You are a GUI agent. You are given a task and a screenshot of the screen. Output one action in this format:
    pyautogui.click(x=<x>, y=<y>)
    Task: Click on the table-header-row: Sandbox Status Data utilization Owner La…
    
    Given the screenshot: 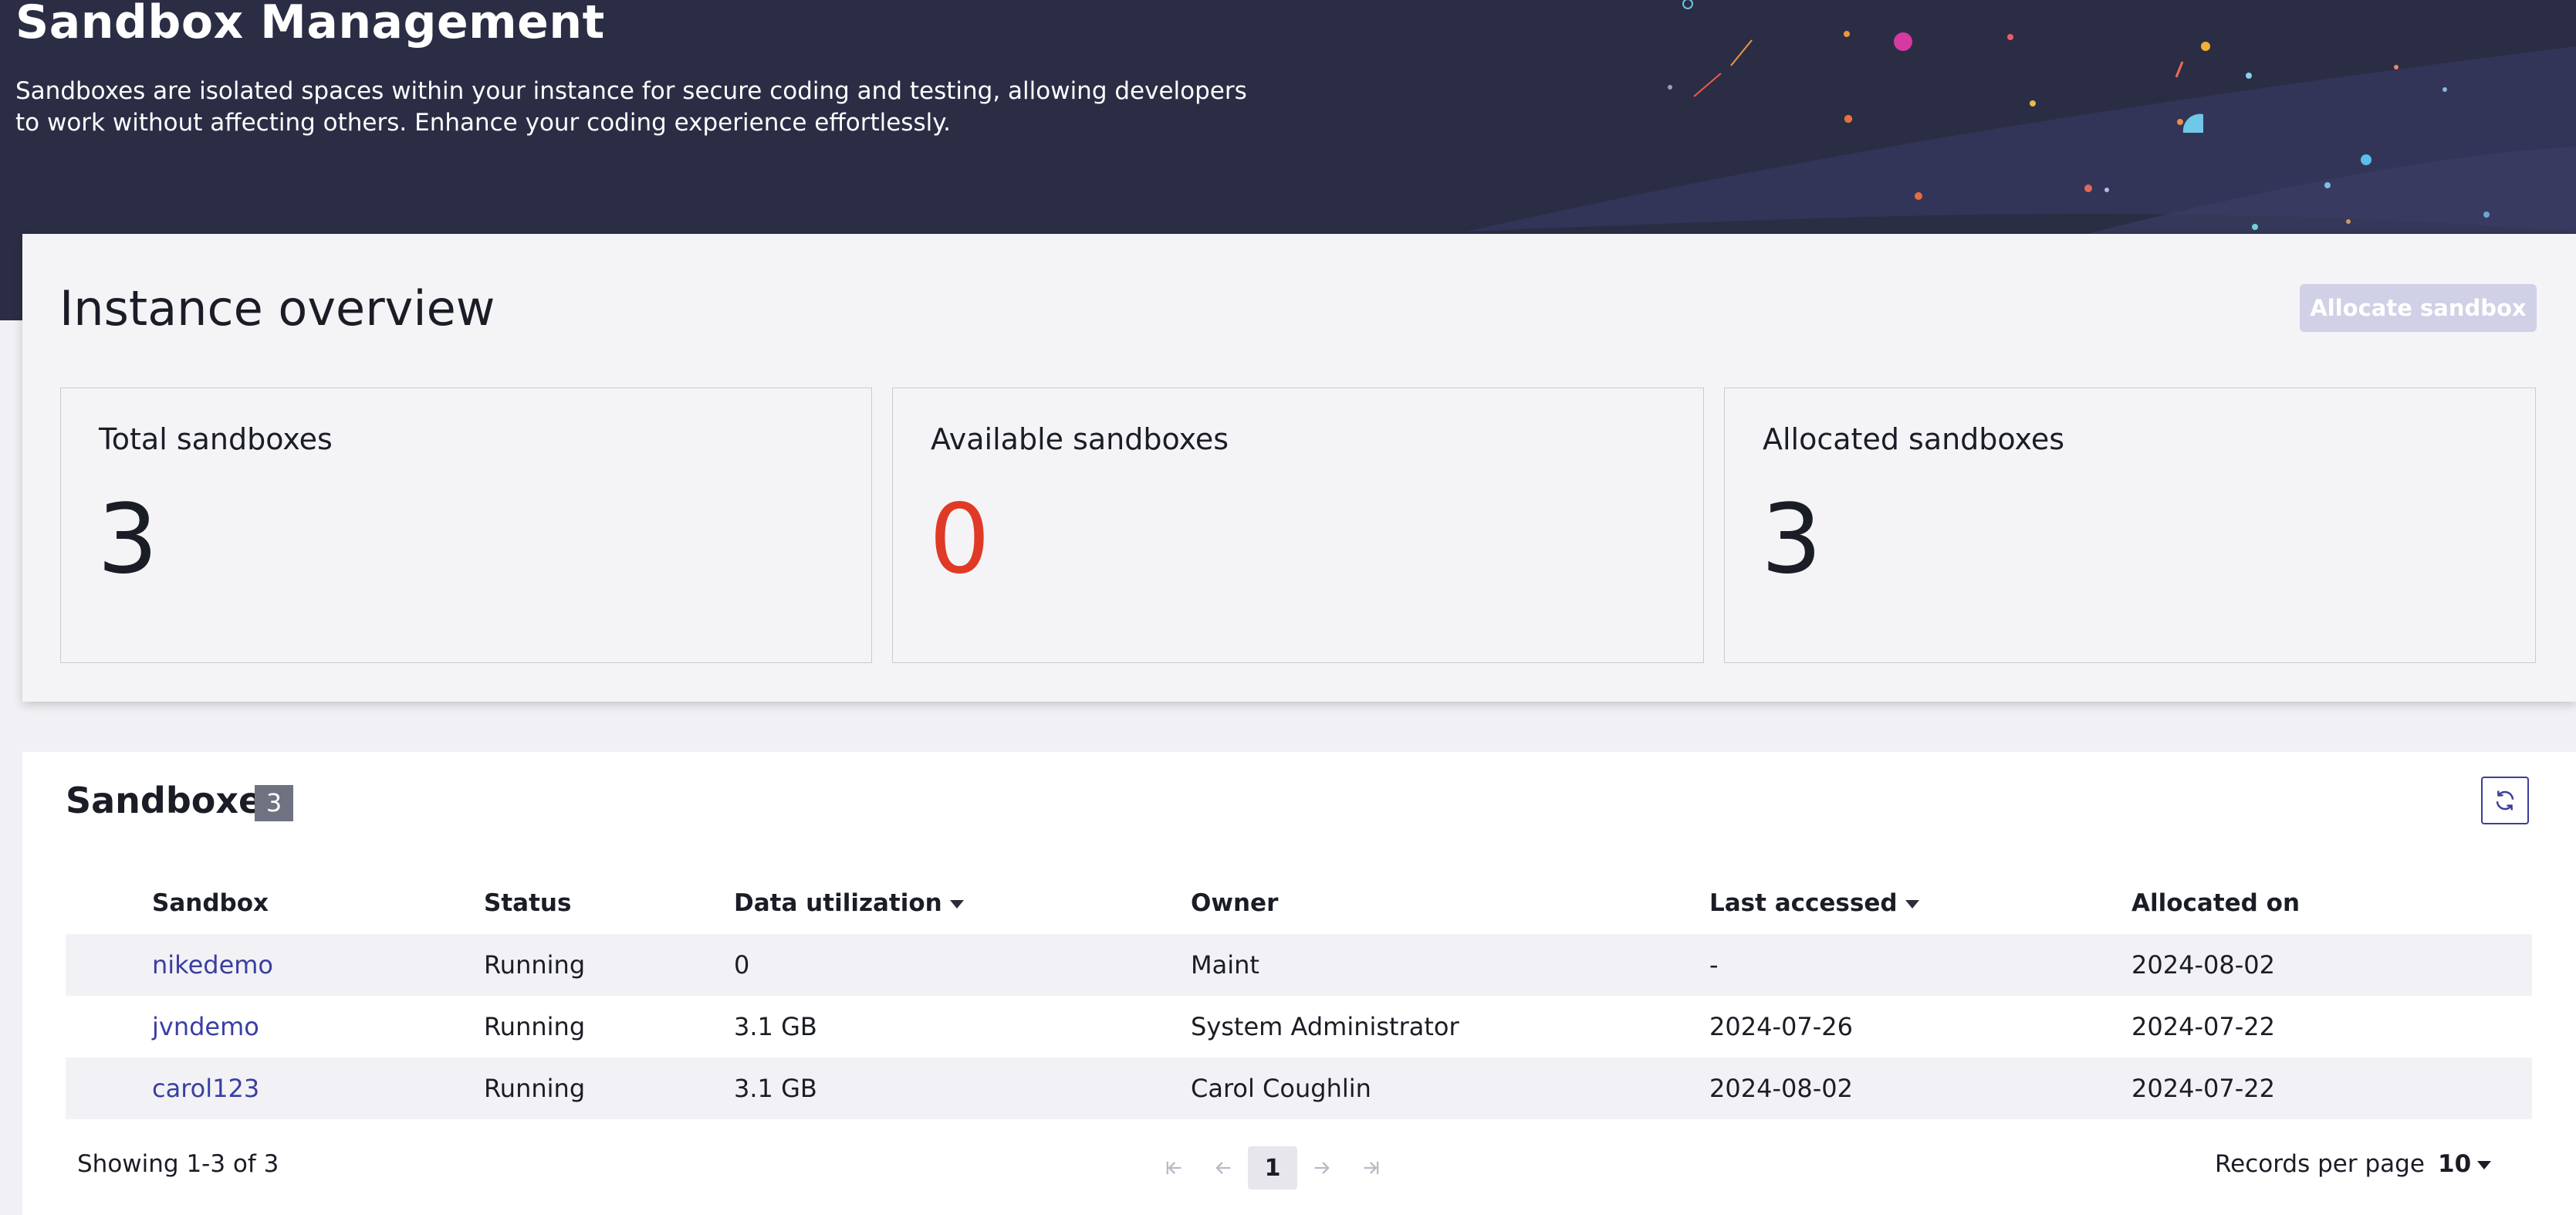 What is the action you would take?
    pyautogui.click(x=1299, y=903)
    